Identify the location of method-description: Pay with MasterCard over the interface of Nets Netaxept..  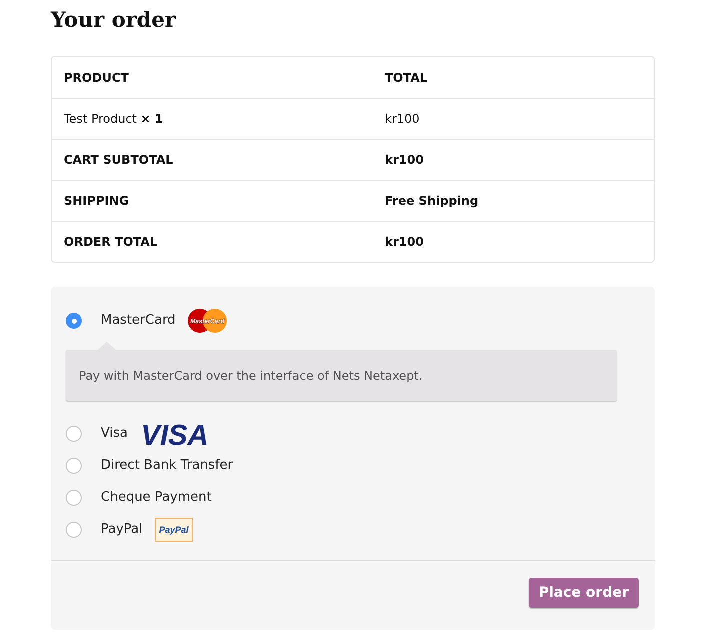
(341, 375).